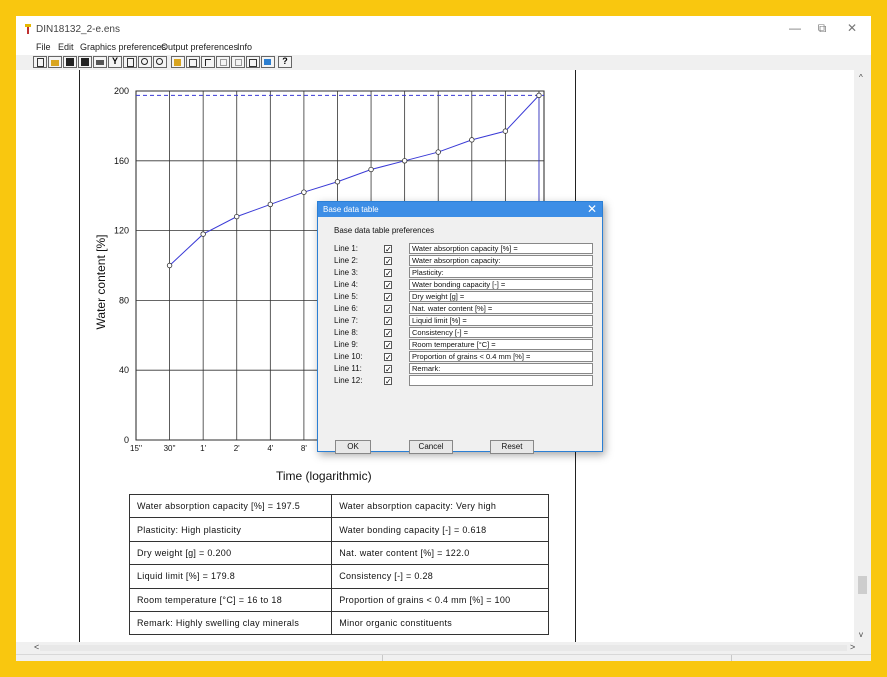 This screenshot has height=677, width=887. Describe the element at coordinates (115, 62) in the screenshot. I see `filter-icon: Y` at that location.